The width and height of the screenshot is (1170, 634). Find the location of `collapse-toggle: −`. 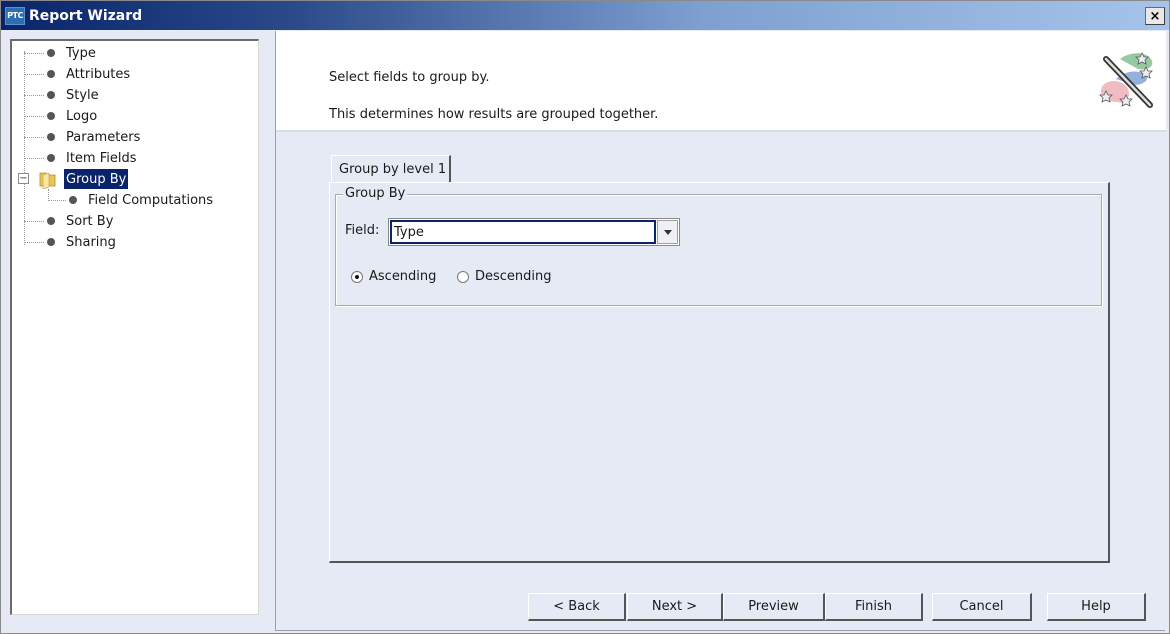

collapse-toggle: − is located at coordinates (23, 178).